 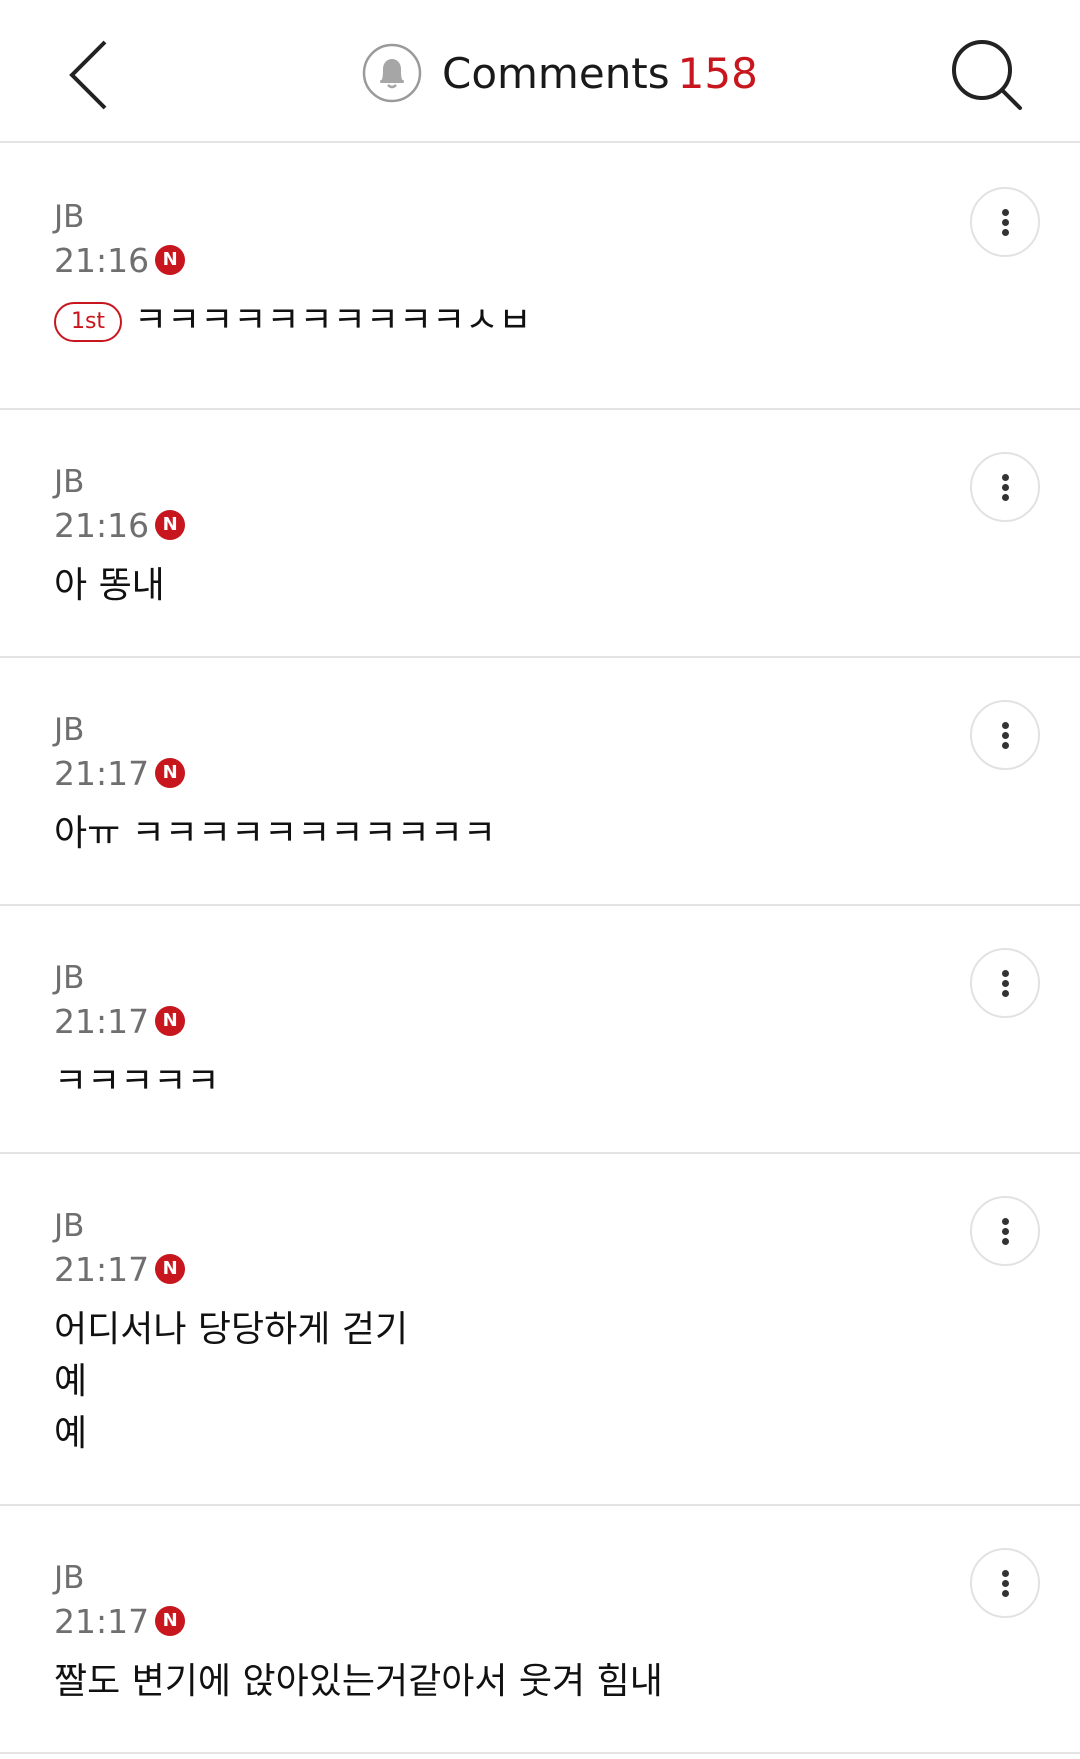 I want to click on search-button, so click(x=985, y=75).